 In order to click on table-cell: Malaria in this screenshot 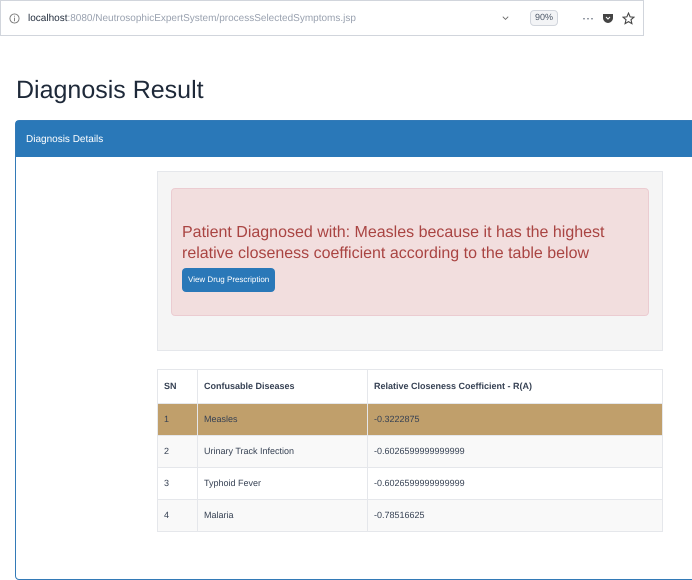, I will do `click(283, 516)`.